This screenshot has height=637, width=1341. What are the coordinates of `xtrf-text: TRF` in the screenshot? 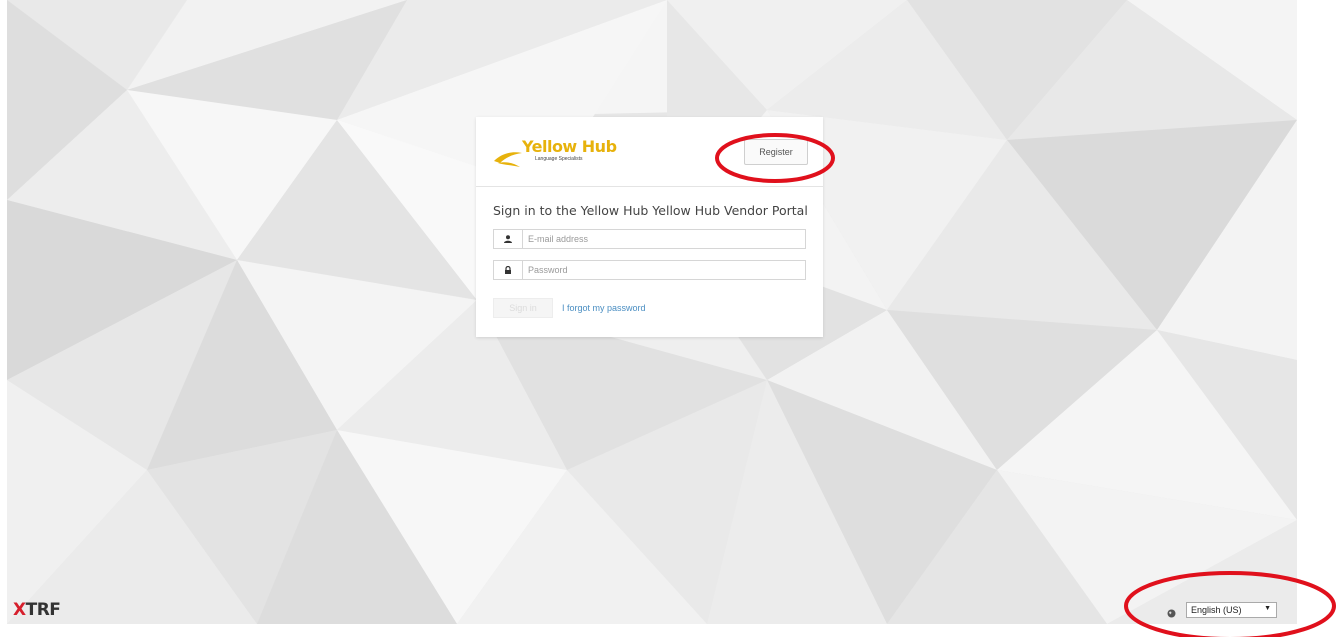 It's located at (43, 610).